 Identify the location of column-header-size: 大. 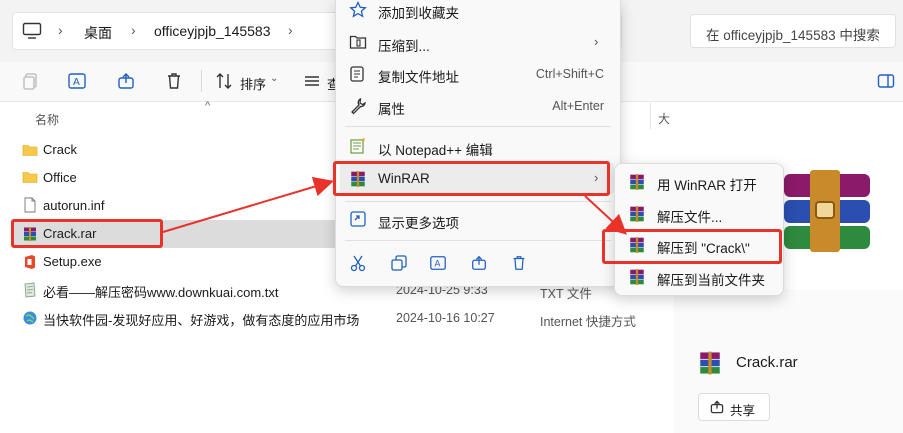
(664, 118).